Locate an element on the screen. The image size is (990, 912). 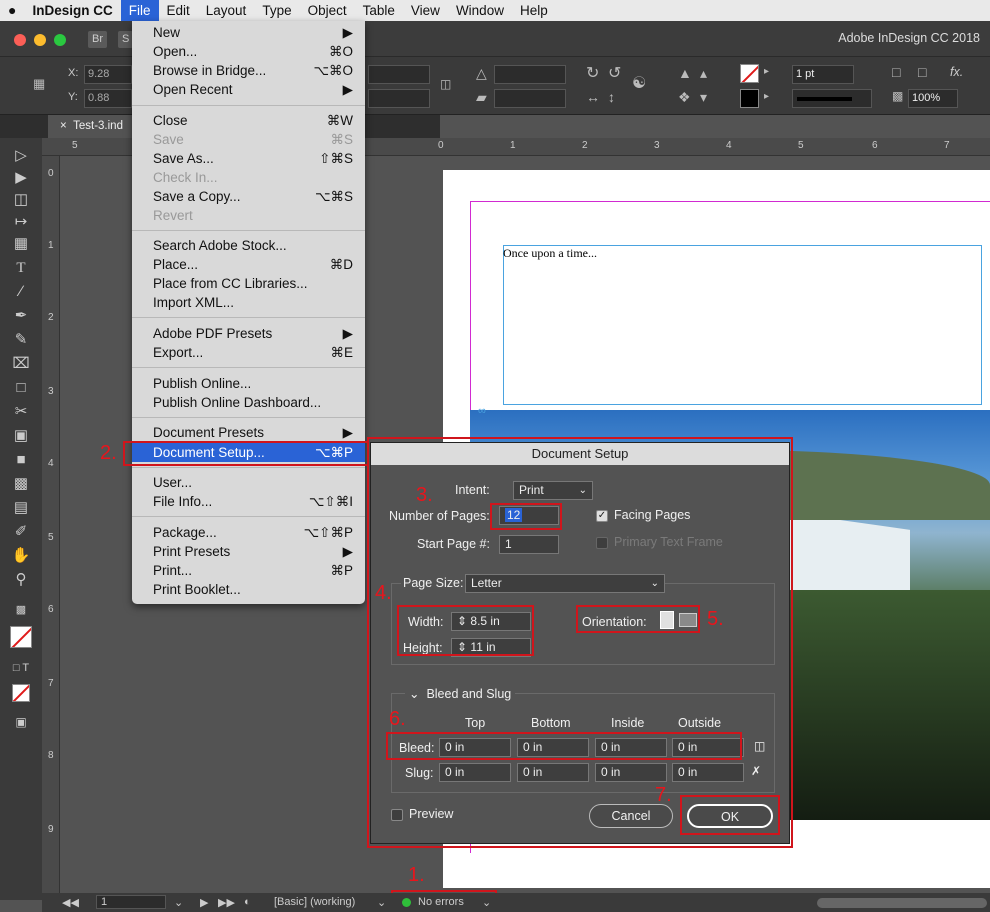
menu-item-package: Package... ⌥⇧⌘P is located at coordinates (248, 532).